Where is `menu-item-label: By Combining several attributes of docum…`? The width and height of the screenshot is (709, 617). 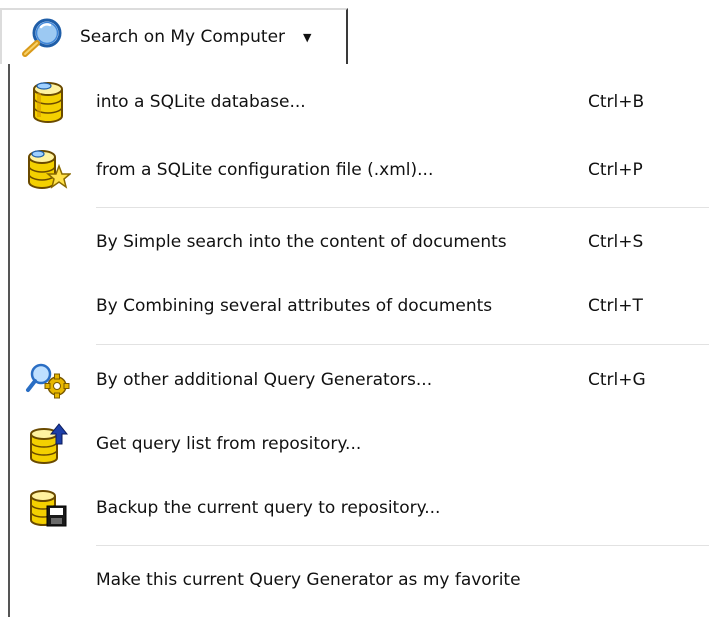 menu-item-label: By Combining several attributes of docum… is located at coordinates (294, 306).